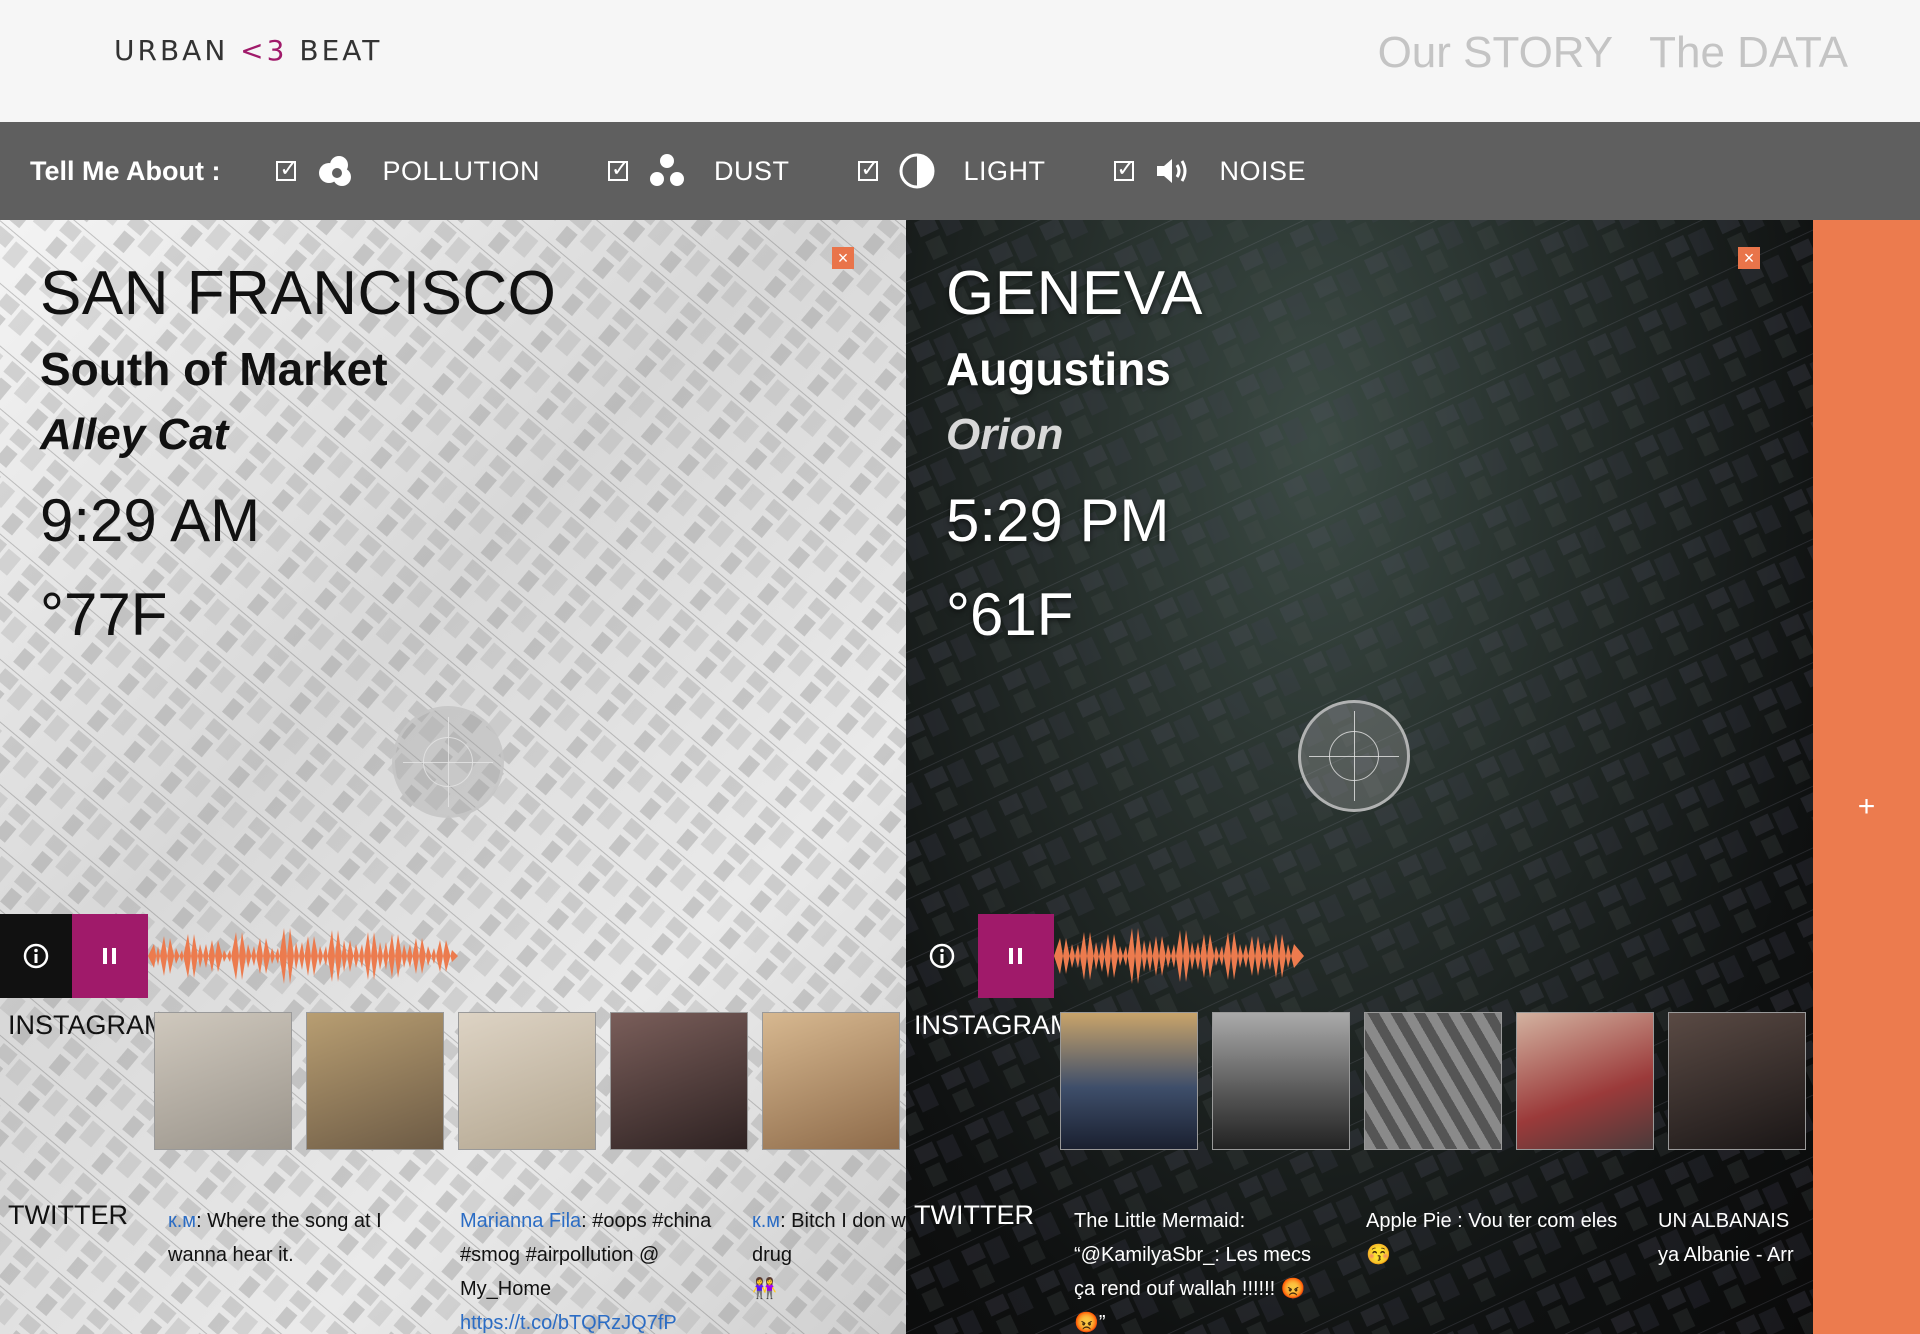  What do you see at coordinates (299, 1269) in the screenshot?
I see `tweet: к.м: Where the song at I wanna hear it.` at bounding box center [299, 1269].